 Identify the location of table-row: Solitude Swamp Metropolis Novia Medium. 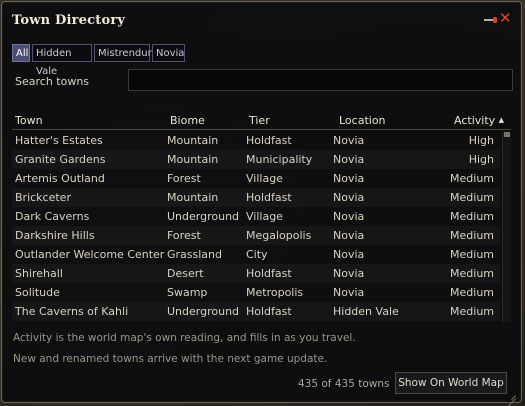
(256, 292).